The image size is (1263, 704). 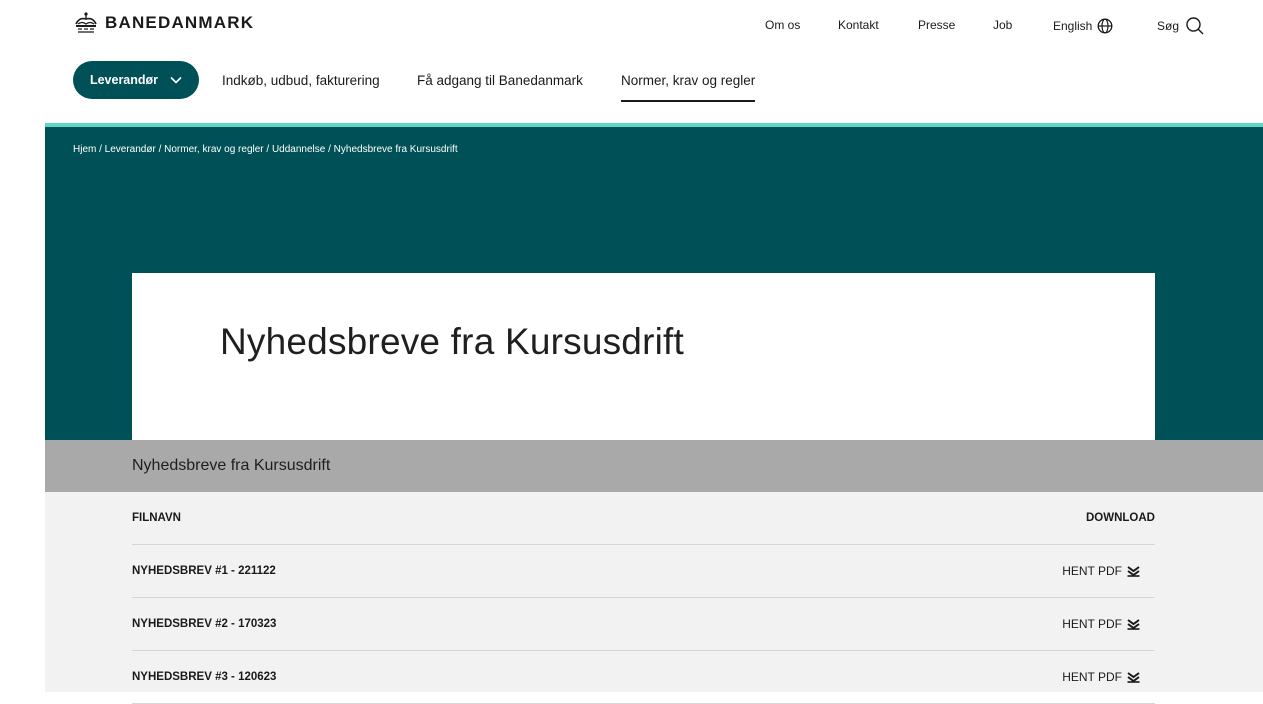 I want to click on header-download: DOWNLOAD, so click(x=1120, y=518).